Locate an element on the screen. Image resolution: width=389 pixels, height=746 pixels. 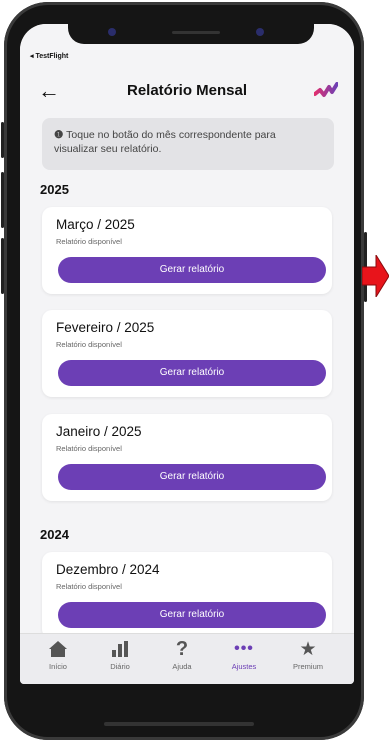
tab-inicio: Início is located at coordinates (58, 654).